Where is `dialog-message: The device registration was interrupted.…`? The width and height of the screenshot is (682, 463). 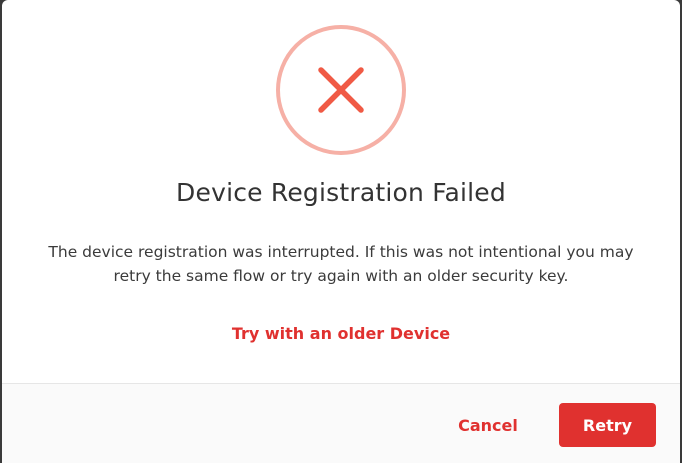
dialog-message: The device registration was interrupted.… is located at coordinates (341, 264).